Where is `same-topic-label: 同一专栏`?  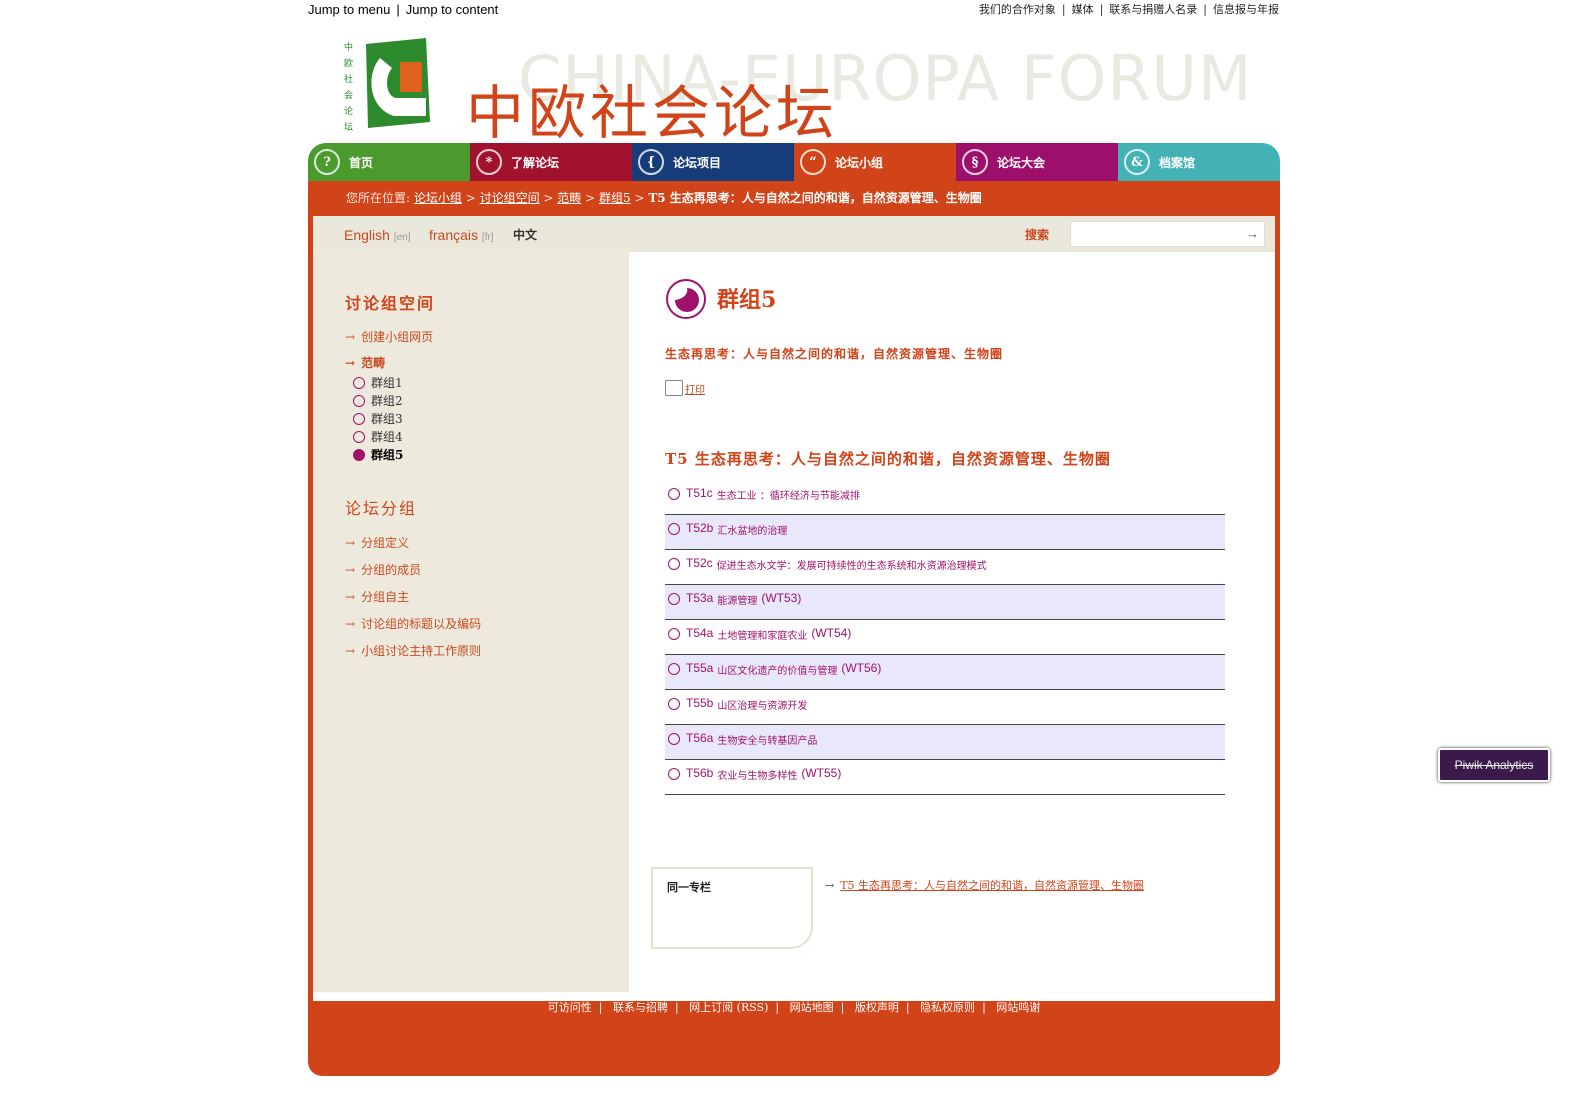 same-topic-label: 同一专栏 is located at coordinates (689, 887).